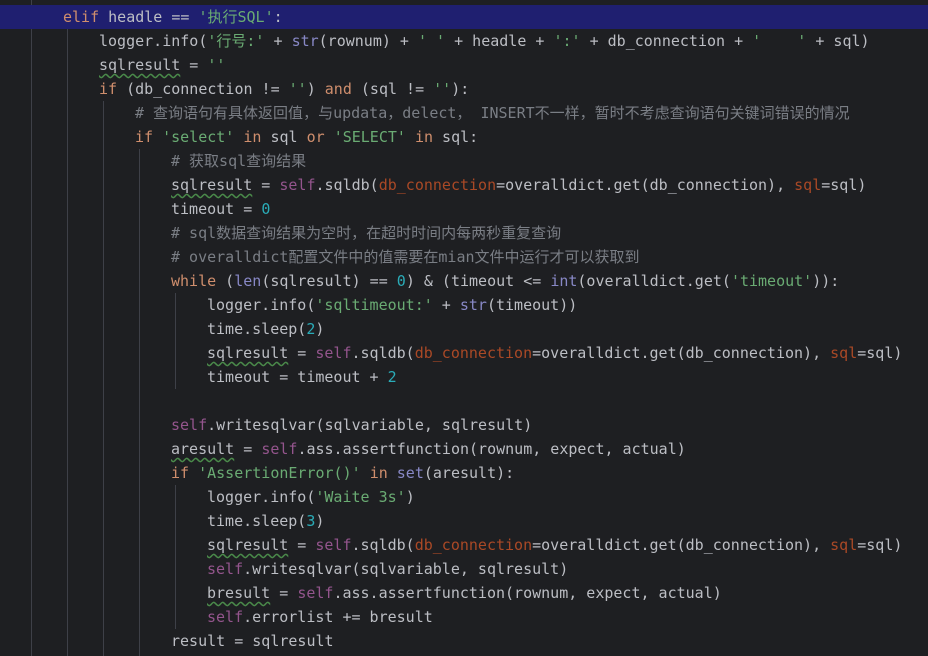 The image size is (928, 656). What do you see at coordinates (464, 497) in the screenshot?
I see `code-line: logger.info('Waite 3s')` at bounding box center [464, 497].